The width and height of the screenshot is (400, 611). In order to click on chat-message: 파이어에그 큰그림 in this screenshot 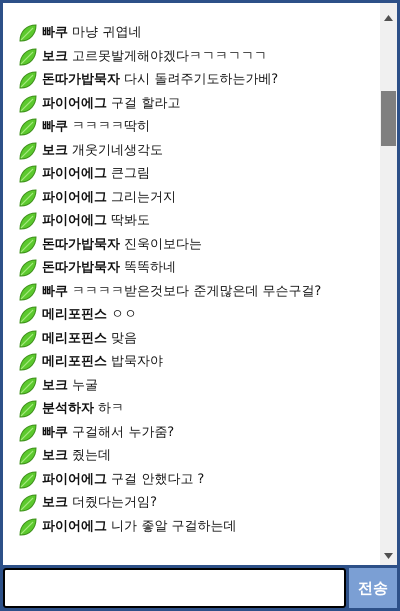, I will do `click(96, 174)`.